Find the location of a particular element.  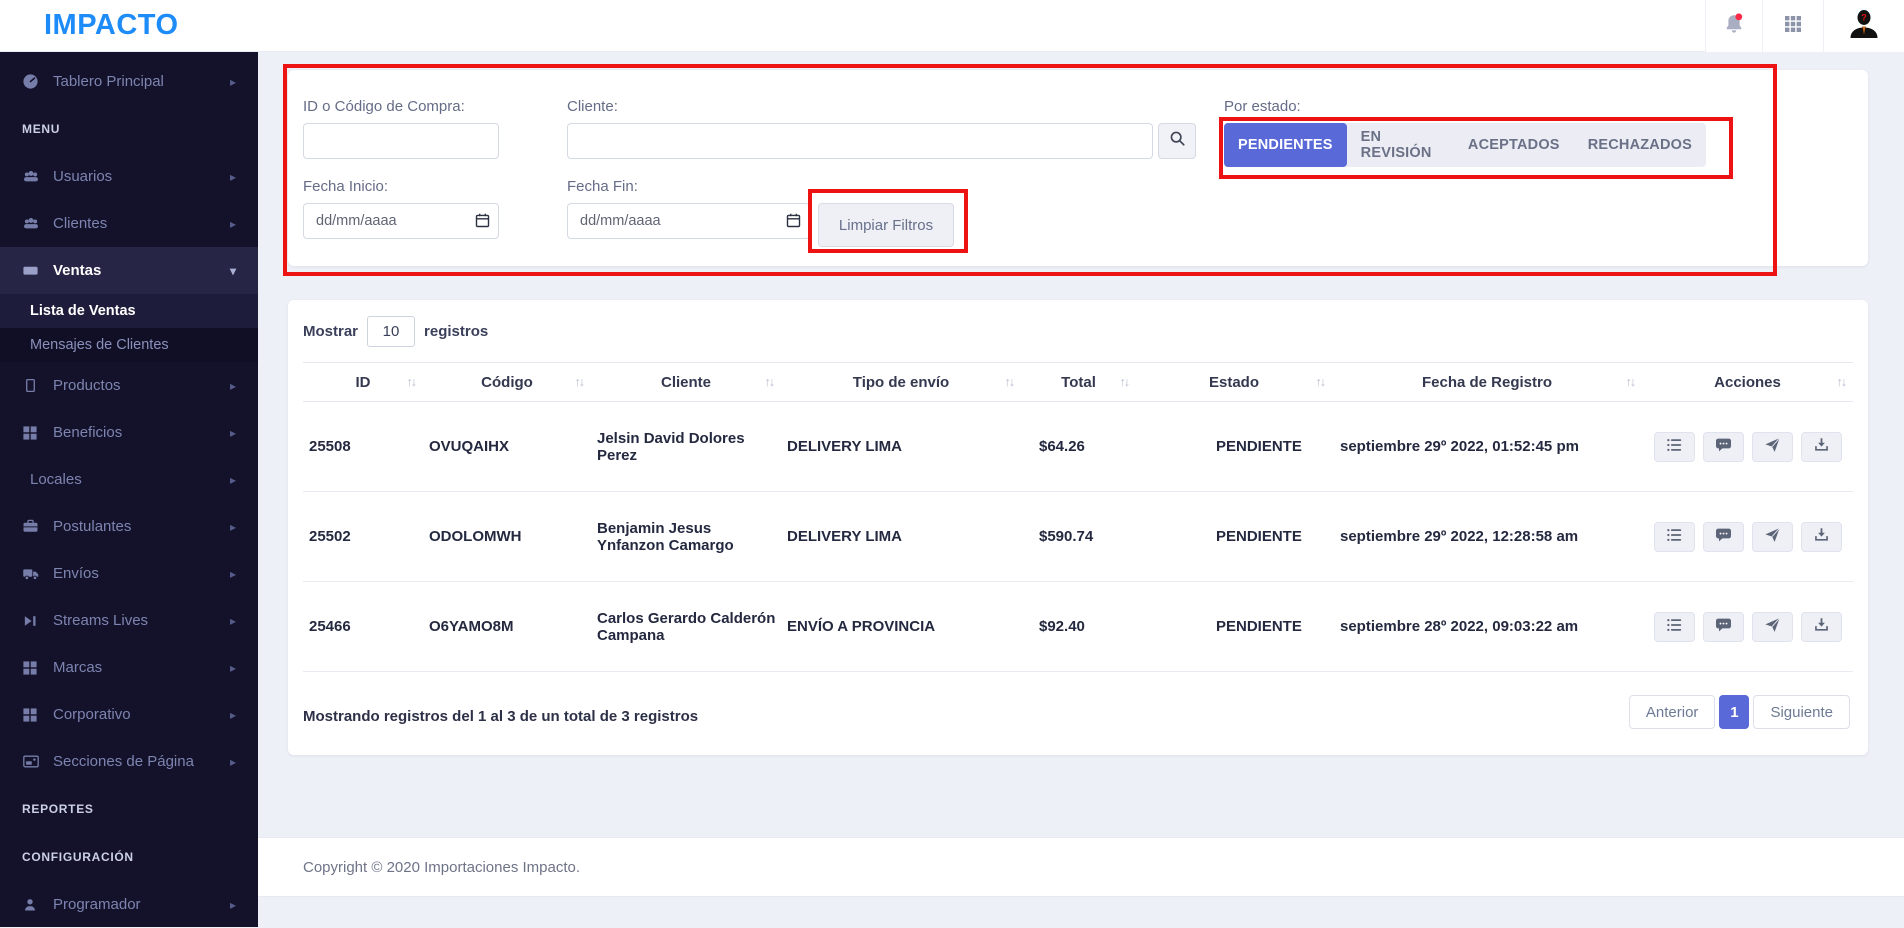

column-header-label: Cliente is located at coordinates (685, 382).